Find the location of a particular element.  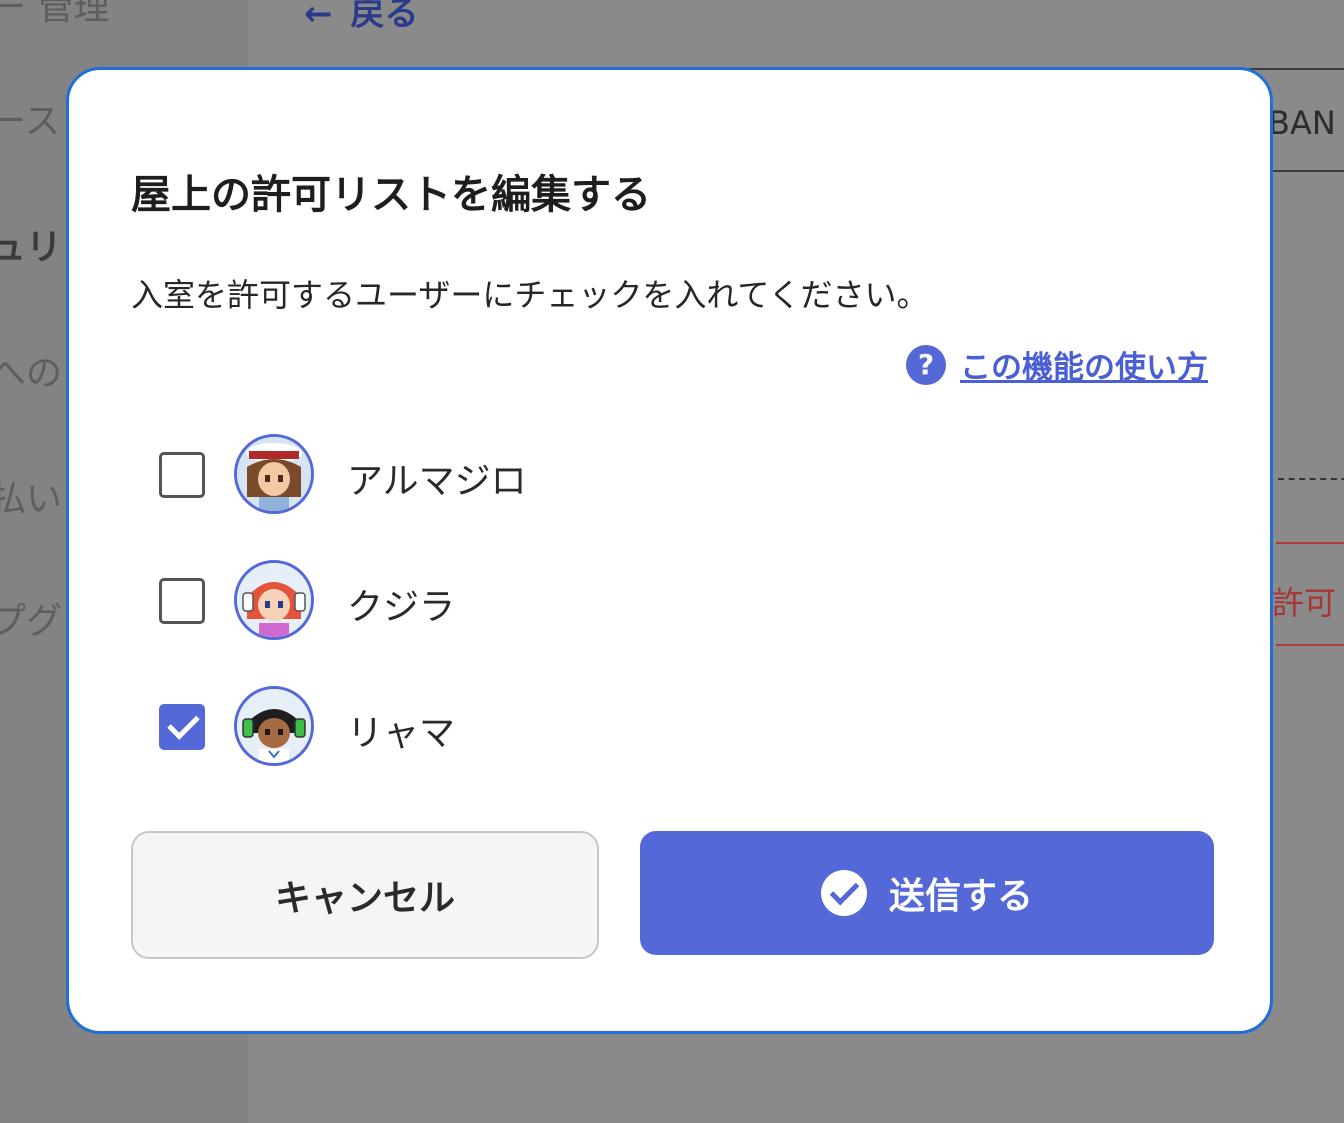

user-name: アルマジロ is located at coordinates (437, 481).